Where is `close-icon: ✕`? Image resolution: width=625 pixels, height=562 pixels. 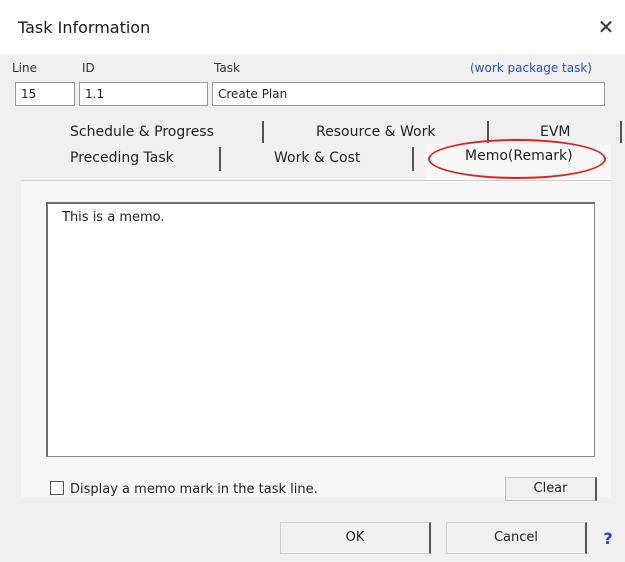 close-icon: ✕ is located at coordinates (606, 27).